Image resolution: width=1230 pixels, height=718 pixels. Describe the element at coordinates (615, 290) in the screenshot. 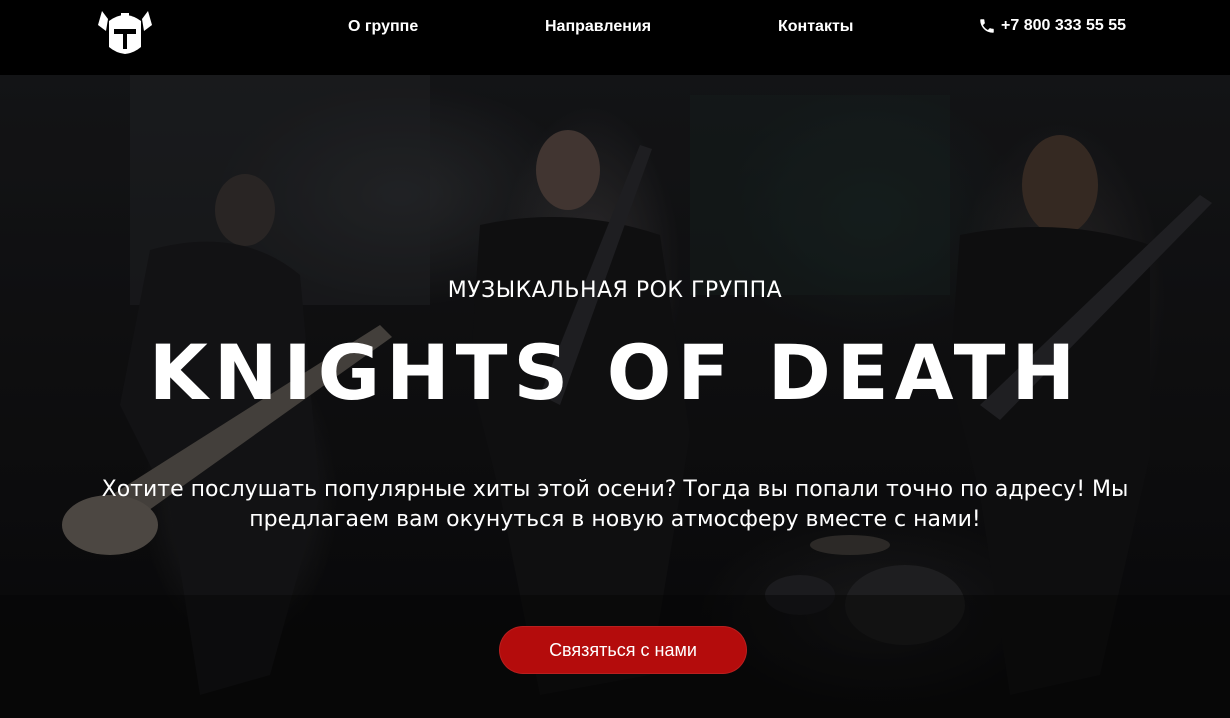

I see `hero-tagline: МУЗЫКАЛЬНАЯ РОК ГРУППА` at that location.